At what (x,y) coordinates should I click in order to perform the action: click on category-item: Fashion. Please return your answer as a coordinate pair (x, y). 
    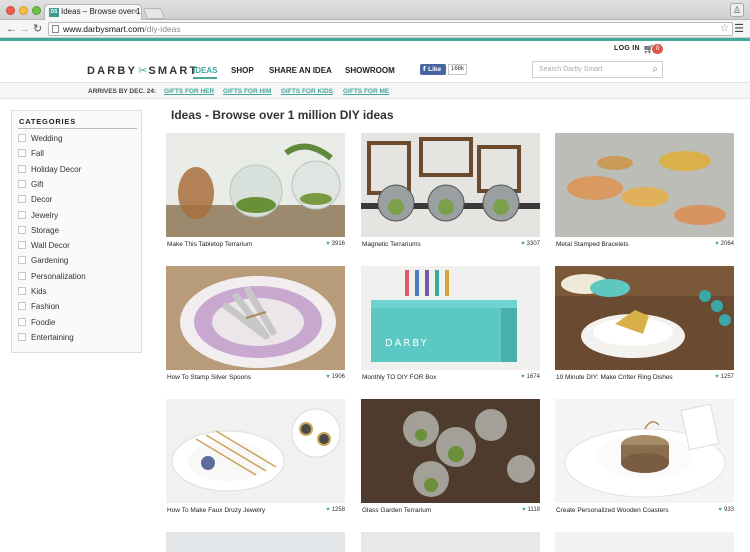
    Looking at the image, I should click on (38, 307).